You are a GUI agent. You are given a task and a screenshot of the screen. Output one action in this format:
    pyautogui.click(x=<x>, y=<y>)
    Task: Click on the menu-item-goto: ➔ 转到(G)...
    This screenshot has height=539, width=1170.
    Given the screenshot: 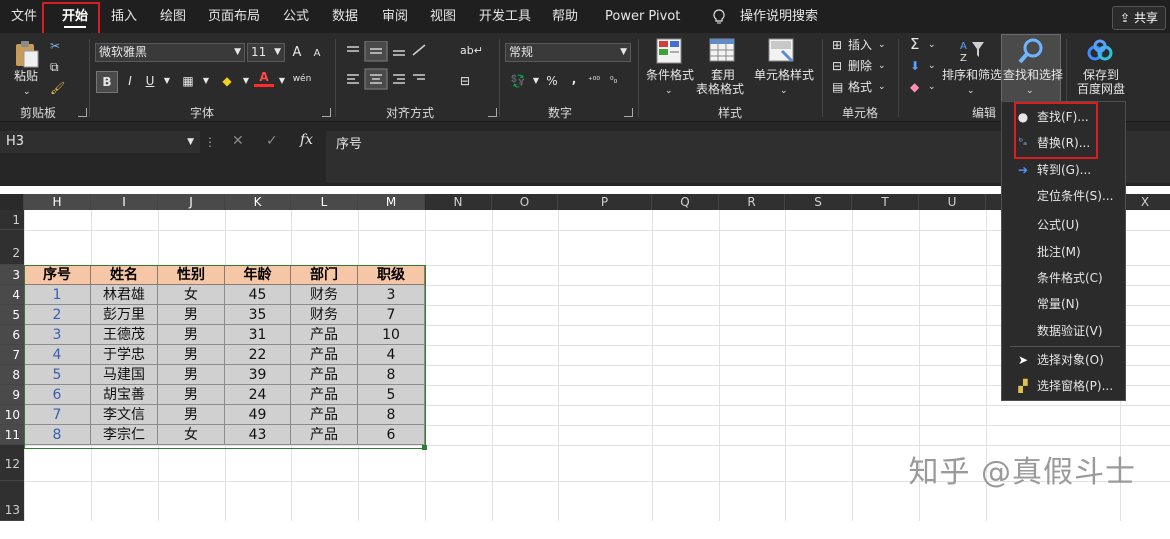 What is the action you would take?
    pyautogui.click(x=1064, y=170)
    